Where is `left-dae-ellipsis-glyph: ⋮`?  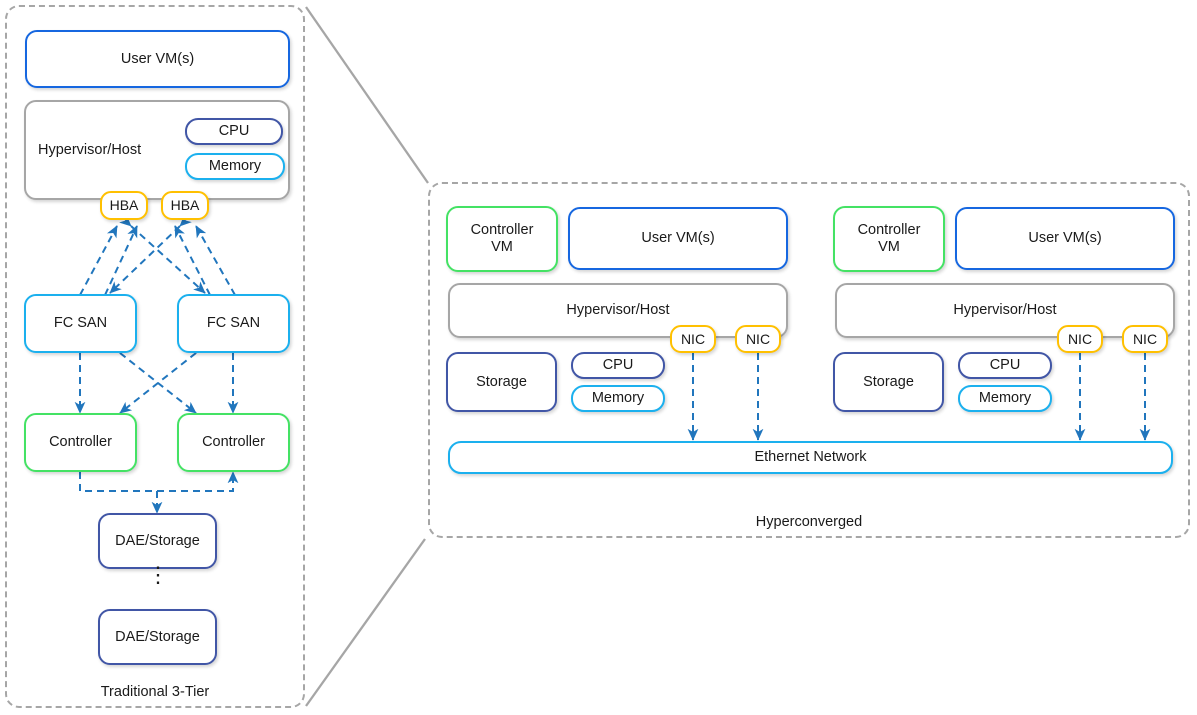
left-dae-ellipsis-glyph: ⋮ is located at coordinates (158, 574).